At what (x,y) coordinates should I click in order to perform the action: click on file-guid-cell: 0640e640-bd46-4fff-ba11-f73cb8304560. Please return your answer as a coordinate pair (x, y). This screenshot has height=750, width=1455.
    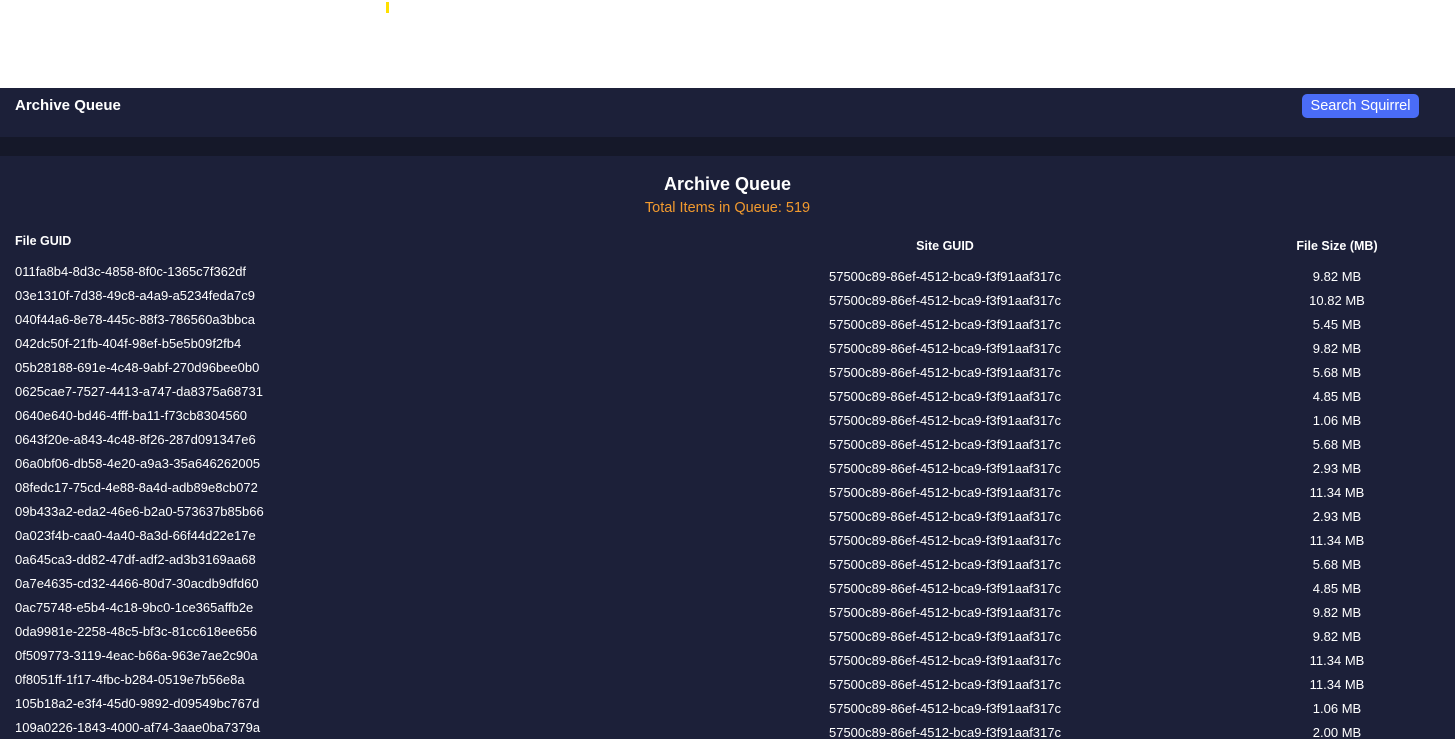
    Looking at the image, I should click on (131, 415).